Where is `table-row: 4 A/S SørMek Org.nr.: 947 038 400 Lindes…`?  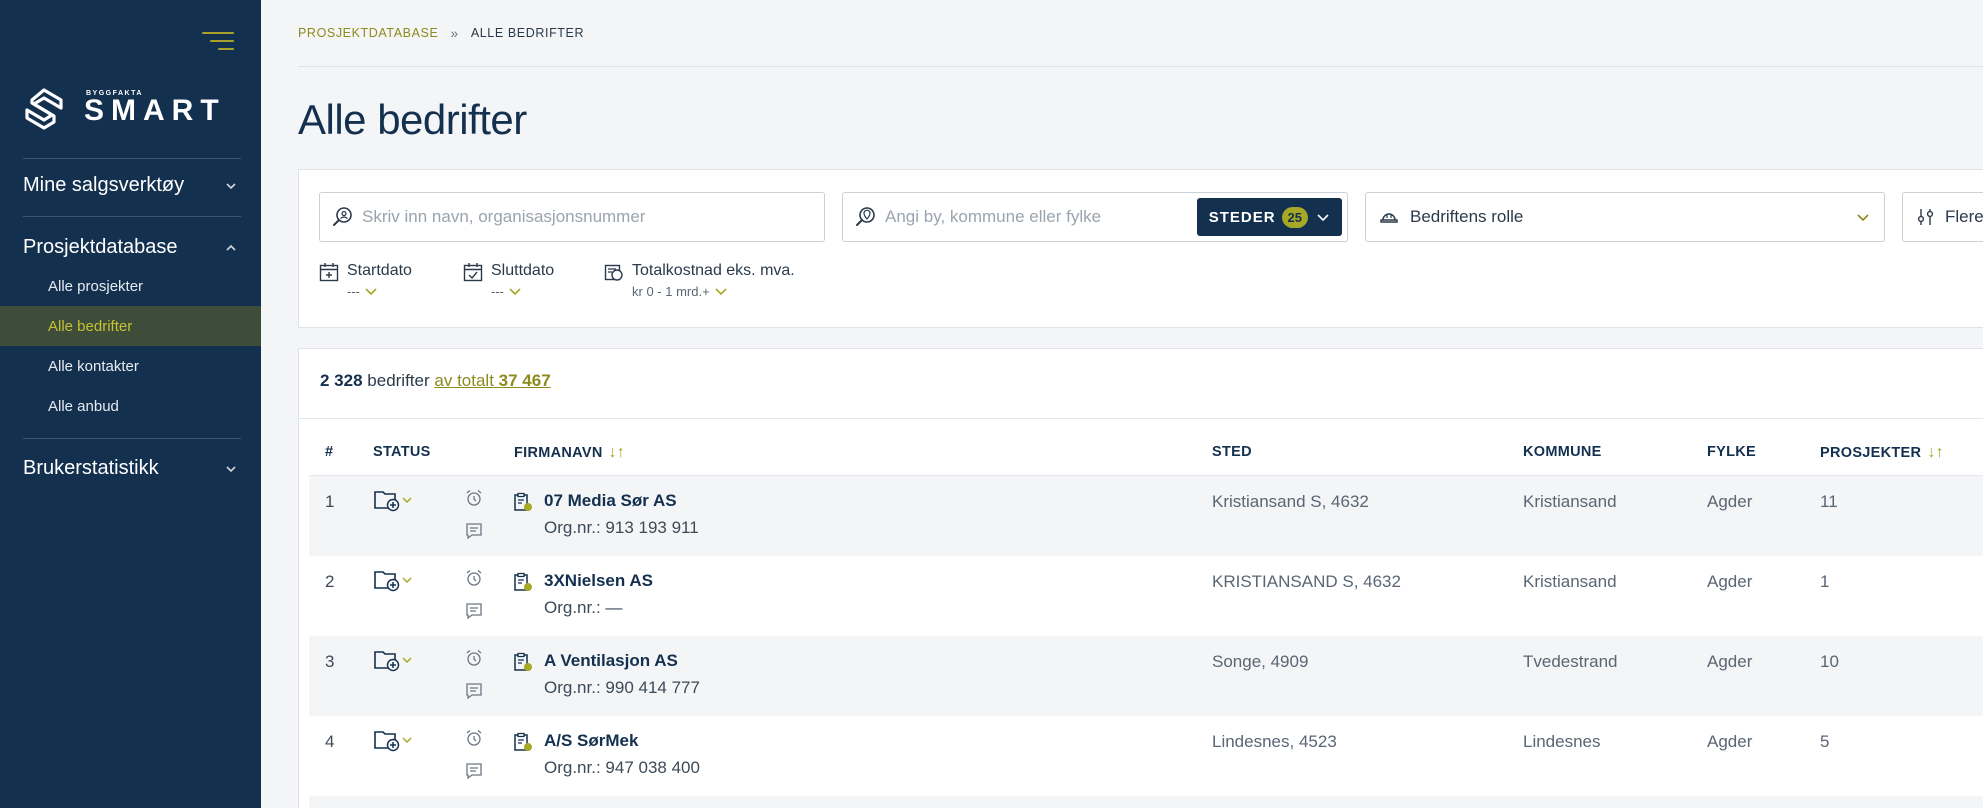 table-row: 4 A/S SørMek Org.nr.: 947 038 400 Lindes… is located at coordinates (1146, 756).